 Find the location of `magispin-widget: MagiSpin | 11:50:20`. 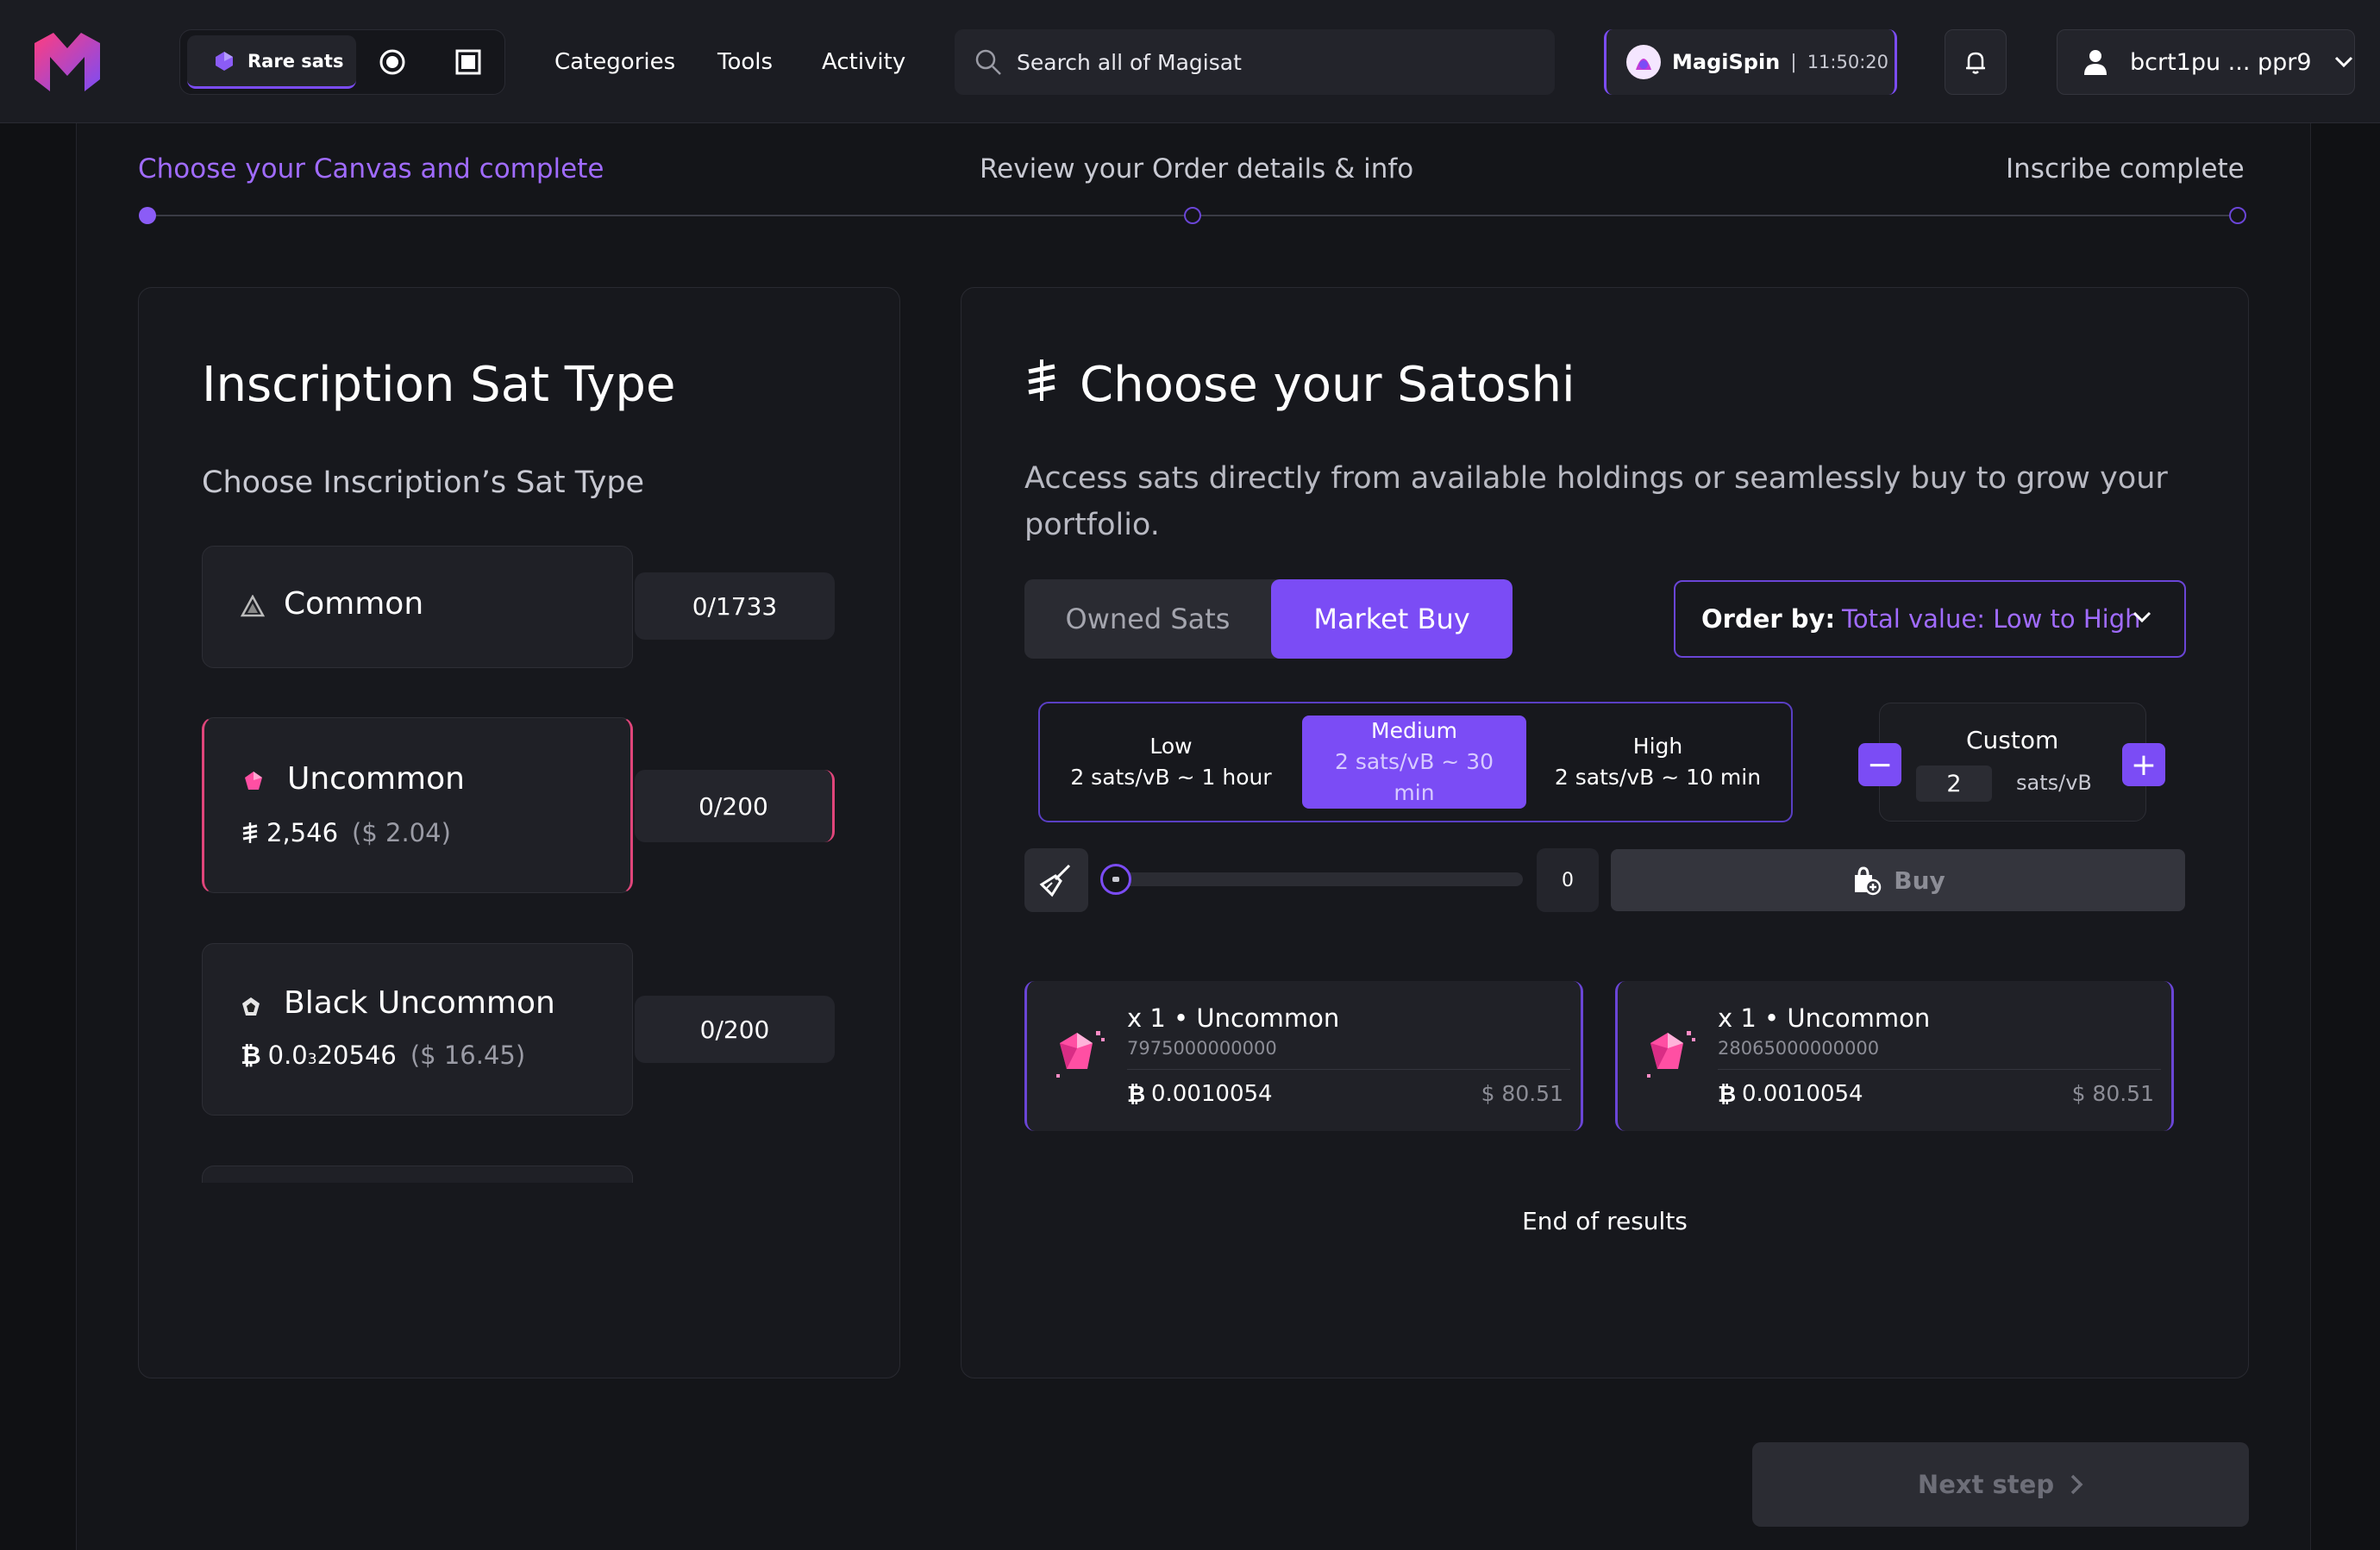

magispin-widget: MagiSpin | 11:50:20 is located at coordinates (1751, 62).